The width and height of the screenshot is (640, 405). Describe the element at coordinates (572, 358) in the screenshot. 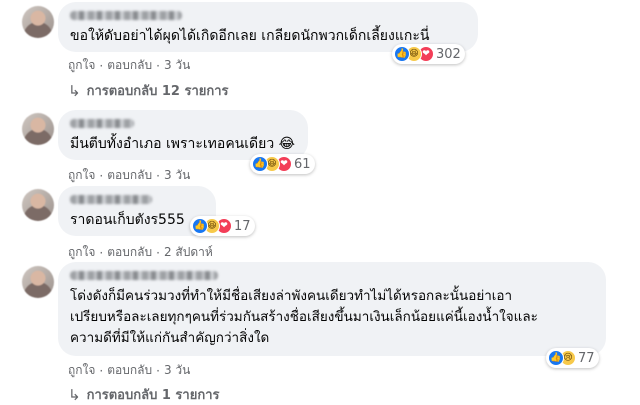

I see `reaction-summary: 👍 😢 77` at that location.